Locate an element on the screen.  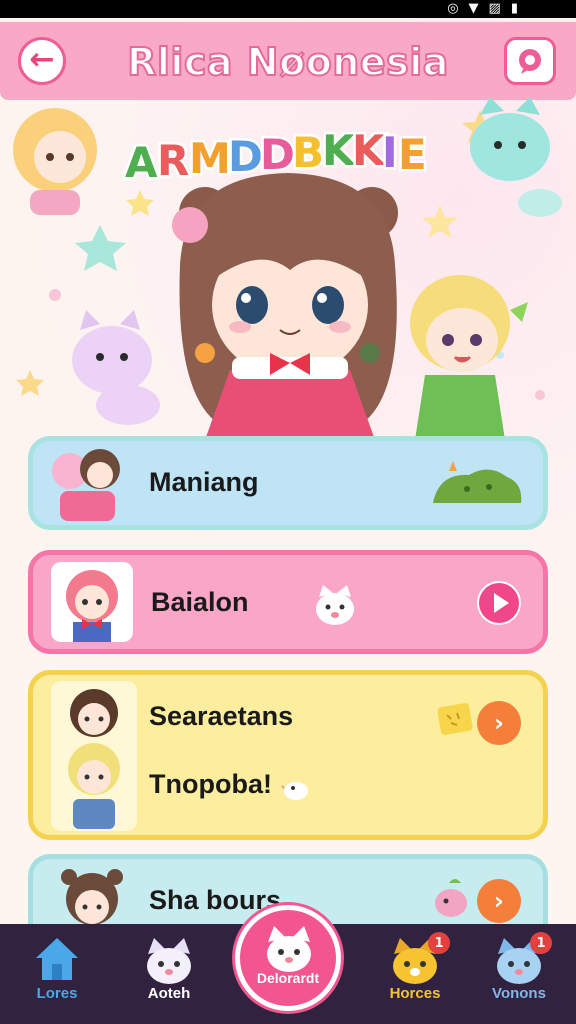
bird-icon is located at coordinates (294, 791).